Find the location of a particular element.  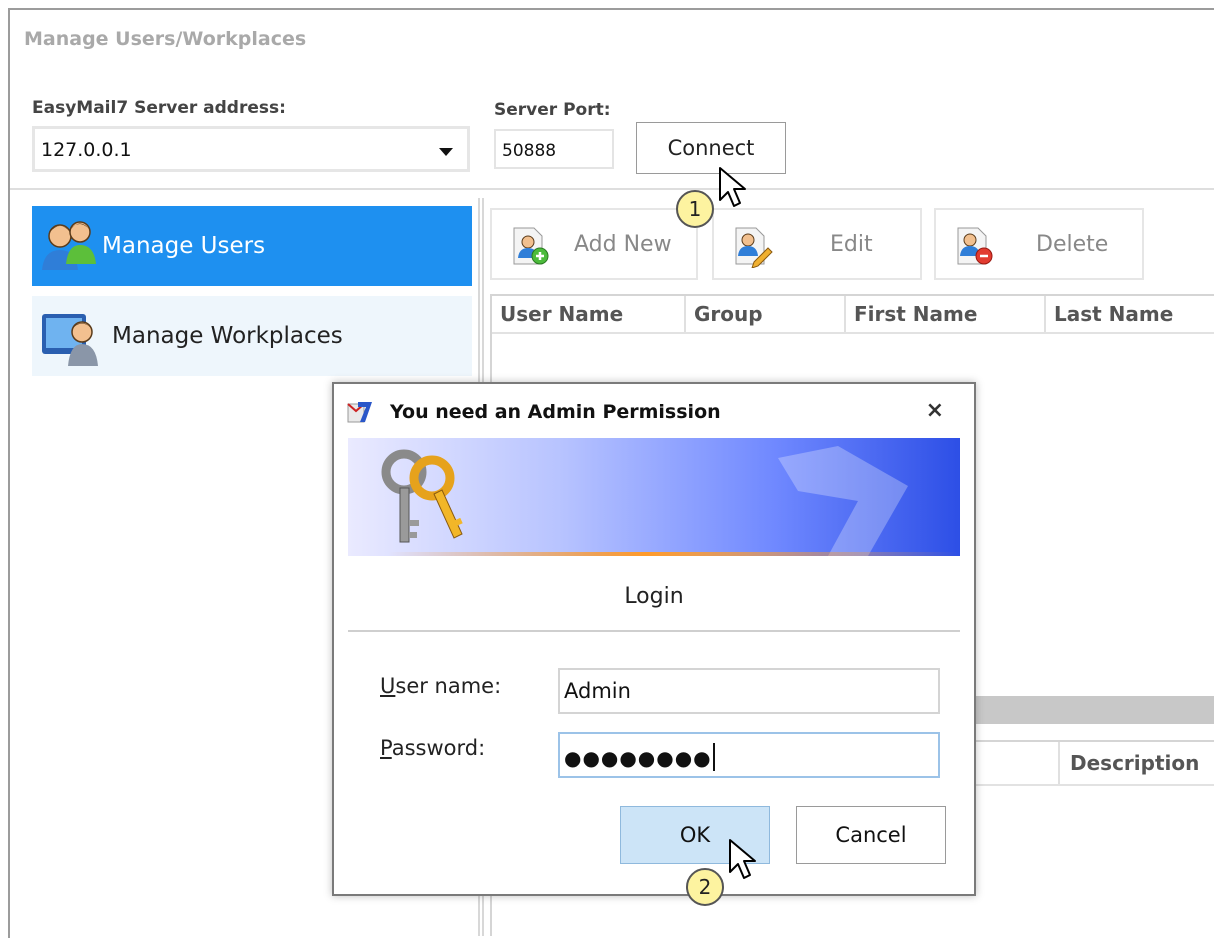

column-header: Description is located at coordinates (1136, 763).